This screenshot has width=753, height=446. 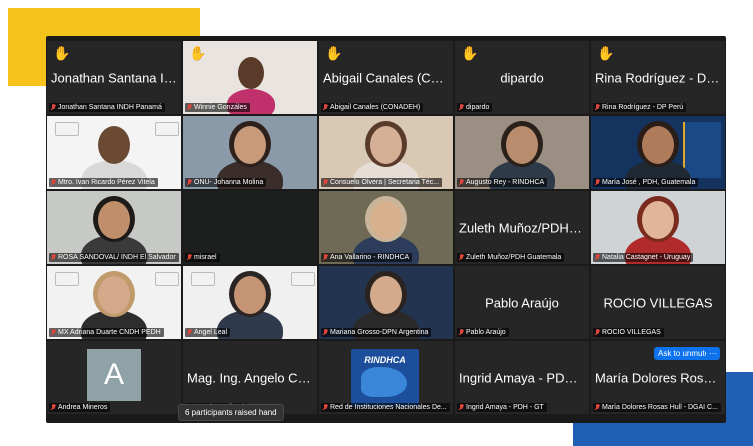 I want to click on background-poster, so click(x=702, y=150).